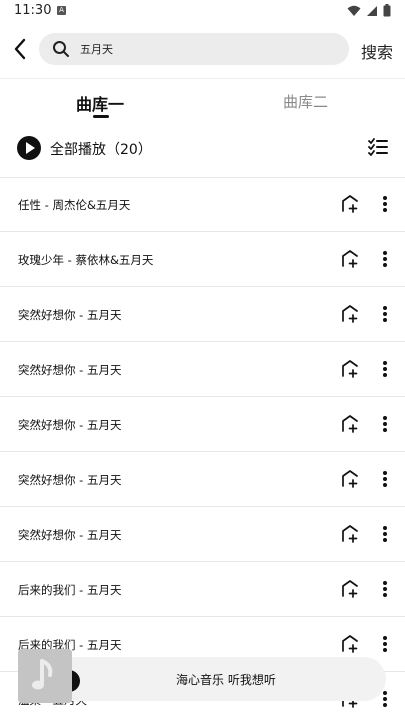 The width and height of the screenshot is (405, 720). I want to click on top-bar: 五月天 搜索, so click(202, 50).